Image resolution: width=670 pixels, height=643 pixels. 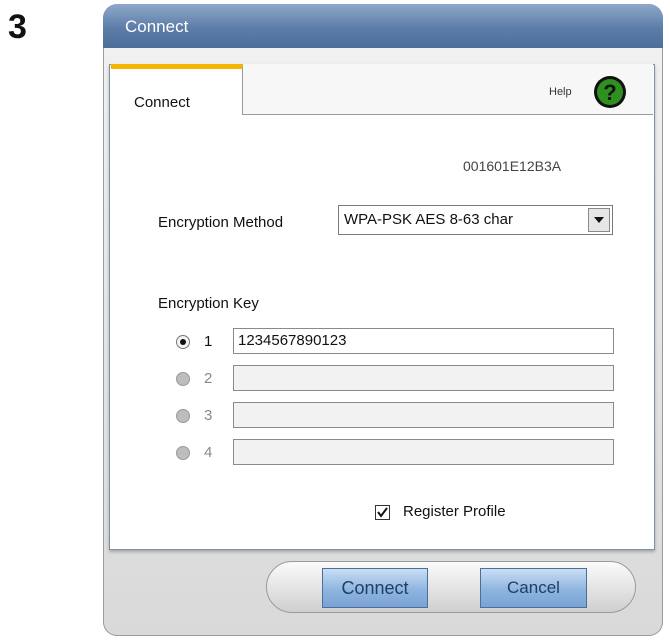 What do you see at coordinates (183, 342) in the screenshot?
I see `key-1-radio` at bounding box center [183, 342].